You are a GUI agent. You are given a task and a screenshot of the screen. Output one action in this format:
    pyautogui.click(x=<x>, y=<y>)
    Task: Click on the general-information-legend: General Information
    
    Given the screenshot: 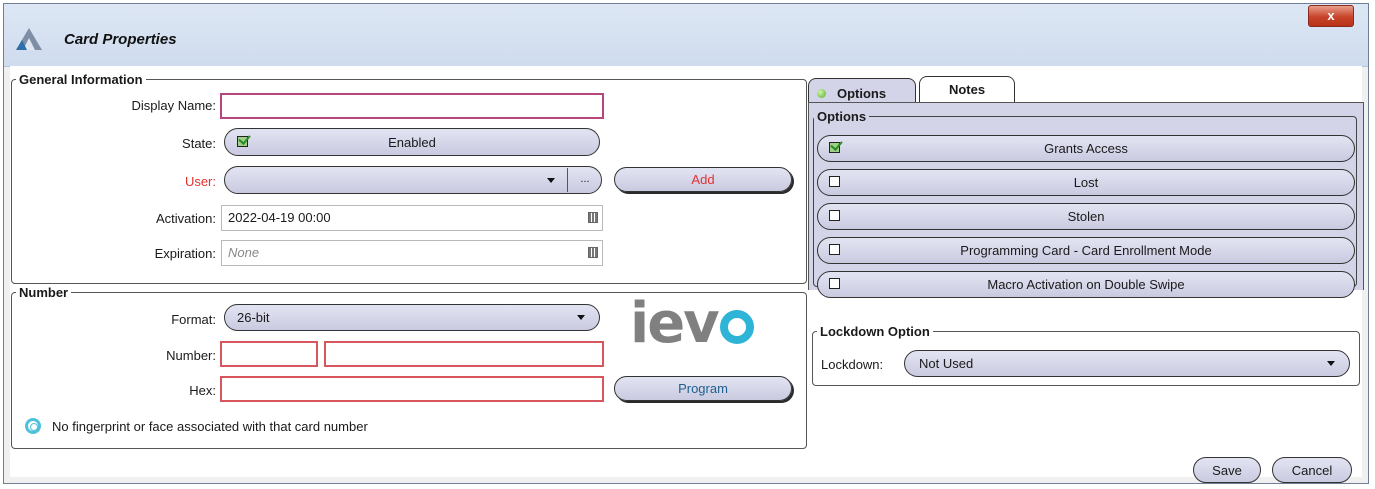 What is the action you would take?
    pyautogui.click(x=81, y=79)
    